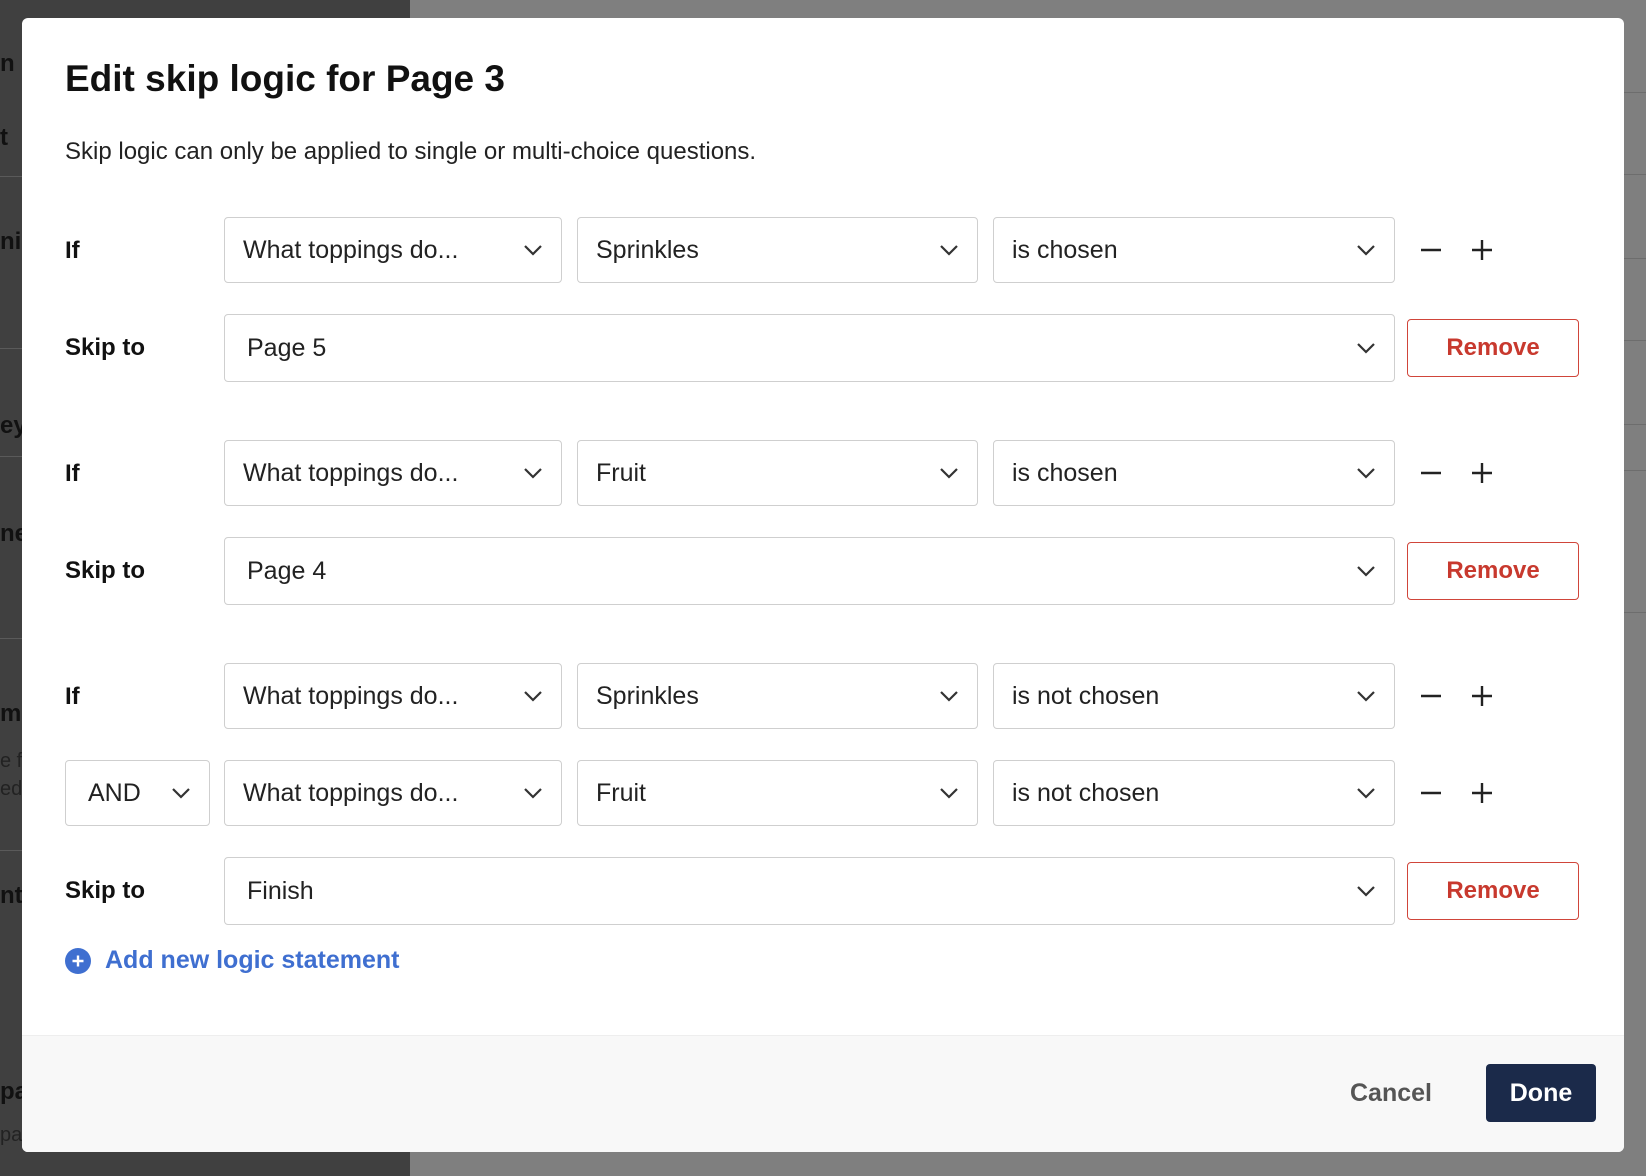  I want to click on skip-to-select-value: Finish, so click(280, 890).